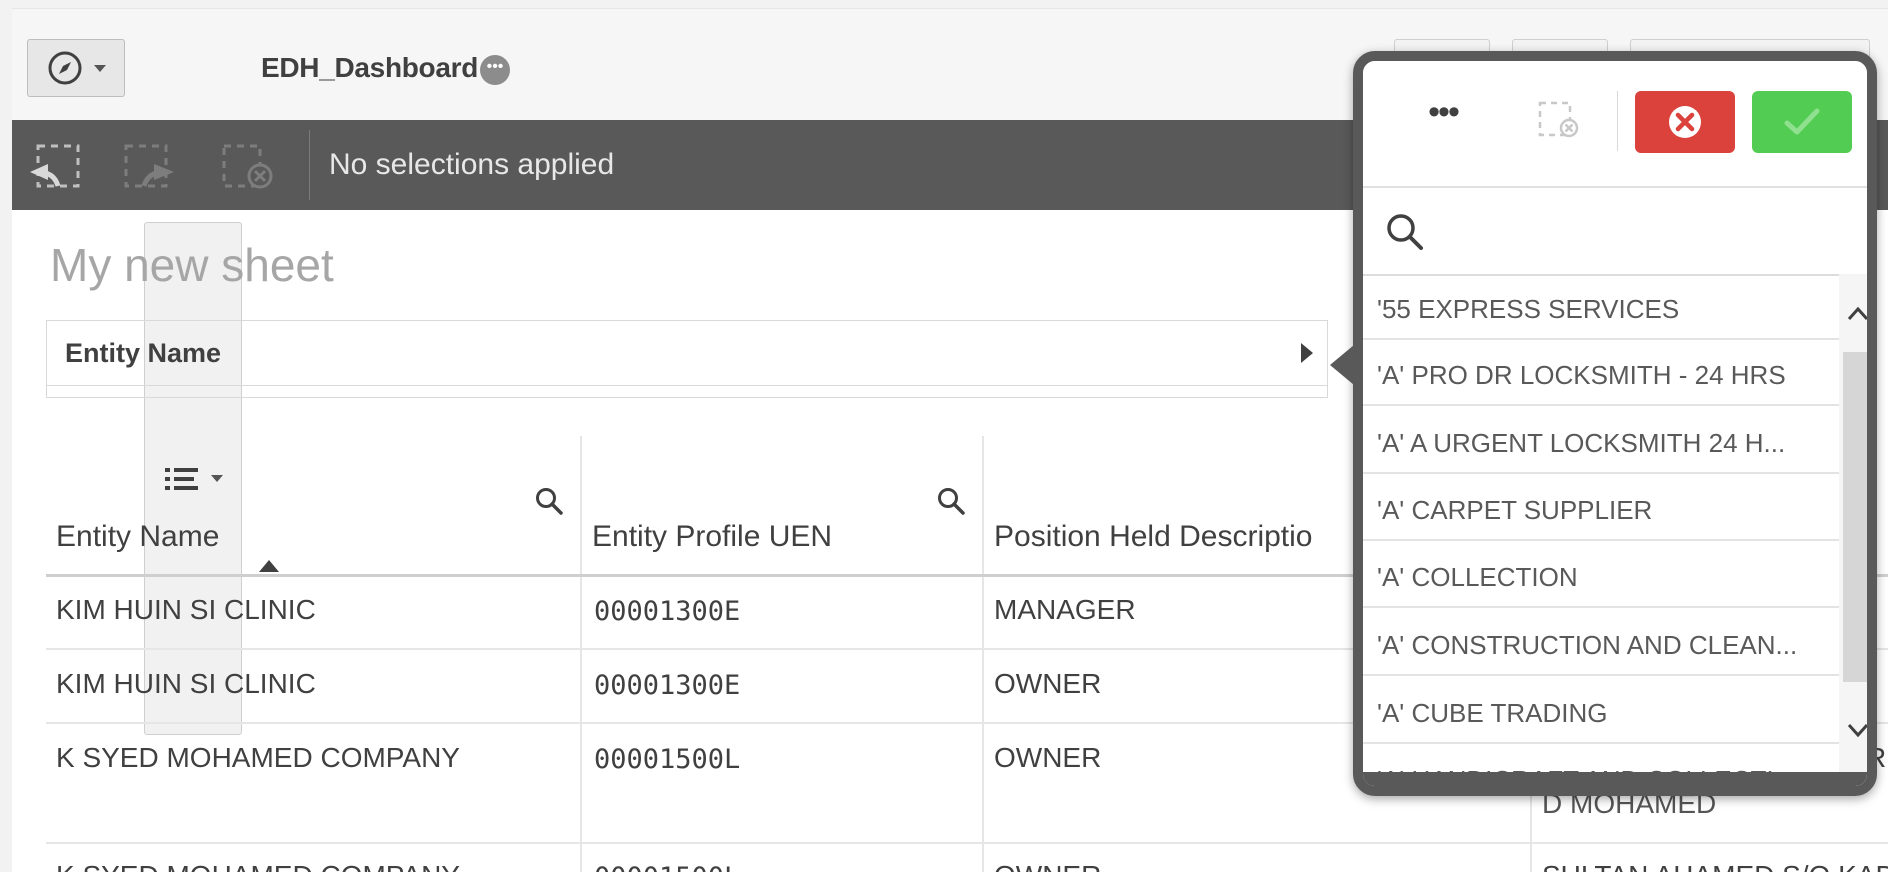 The width and height of the screenshot is (1888, 872). What do you see at coordinates (1858, 313) in the screenshot?
I see `chevron-up-icon` at bounding box center [1858, 313].